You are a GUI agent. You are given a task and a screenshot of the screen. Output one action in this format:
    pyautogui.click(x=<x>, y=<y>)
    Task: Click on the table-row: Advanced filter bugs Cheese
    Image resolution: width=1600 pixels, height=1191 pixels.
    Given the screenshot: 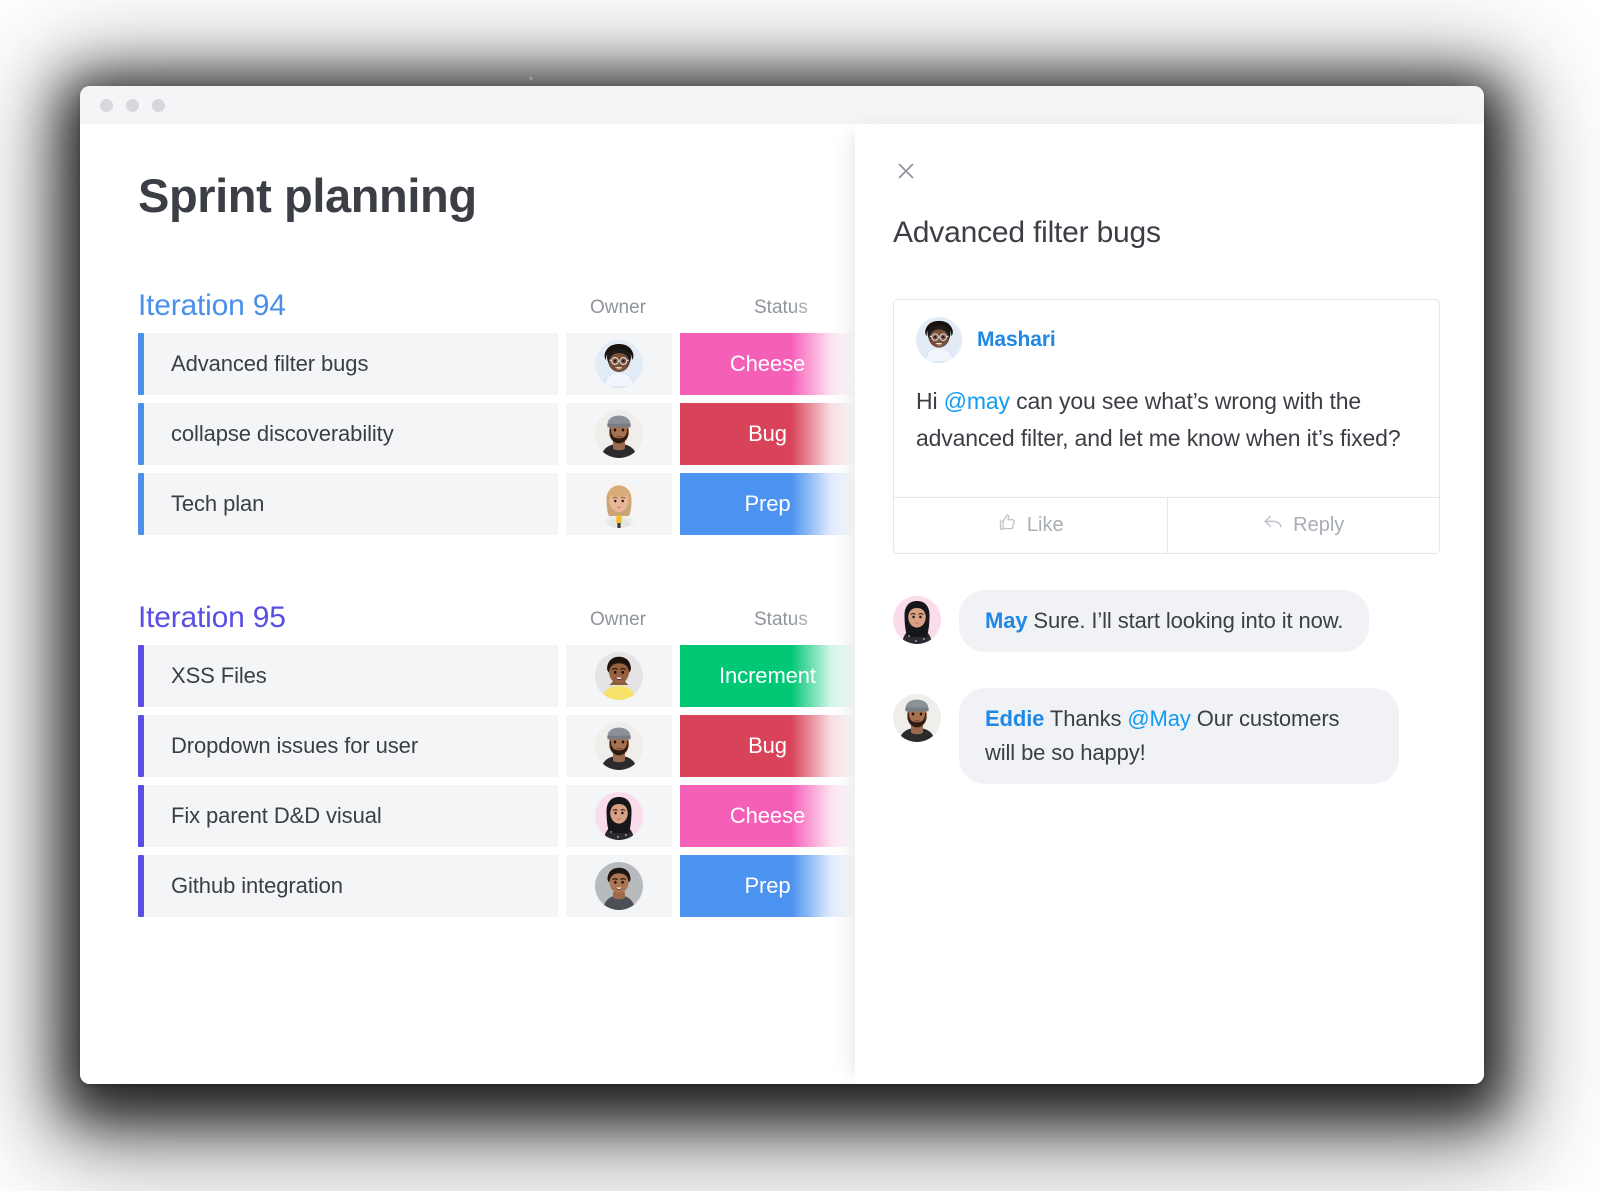 What is the action you would take?
    pyautogui.click(x=496, y=364)
    